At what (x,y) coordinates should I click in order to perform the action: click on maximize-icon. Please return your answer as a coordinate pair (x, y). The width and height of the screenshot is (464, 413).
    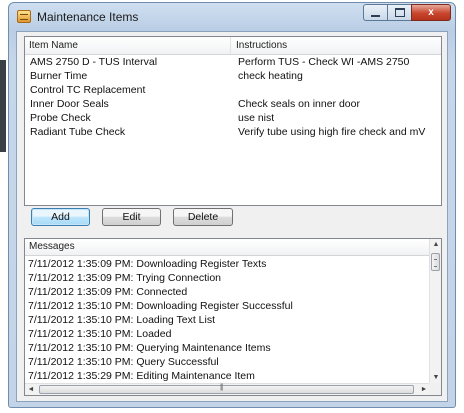
    Looking at the image, I should click on (399, 12).